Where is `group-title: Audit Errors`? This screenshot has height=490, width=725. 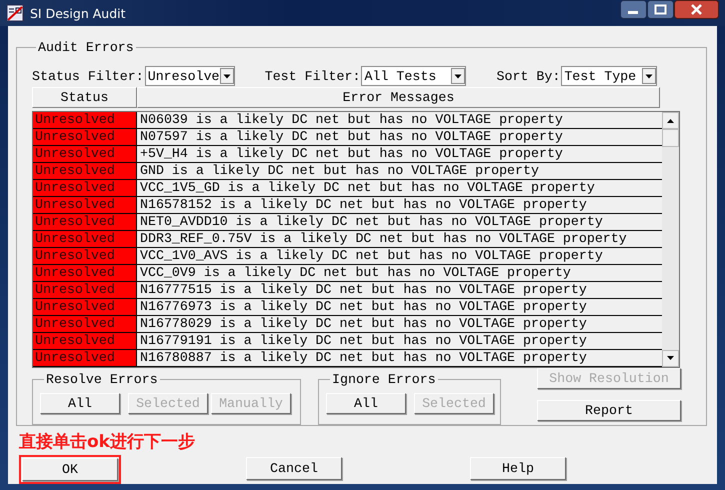
group-title: Audit Errors is located at coordinates (86, 47).